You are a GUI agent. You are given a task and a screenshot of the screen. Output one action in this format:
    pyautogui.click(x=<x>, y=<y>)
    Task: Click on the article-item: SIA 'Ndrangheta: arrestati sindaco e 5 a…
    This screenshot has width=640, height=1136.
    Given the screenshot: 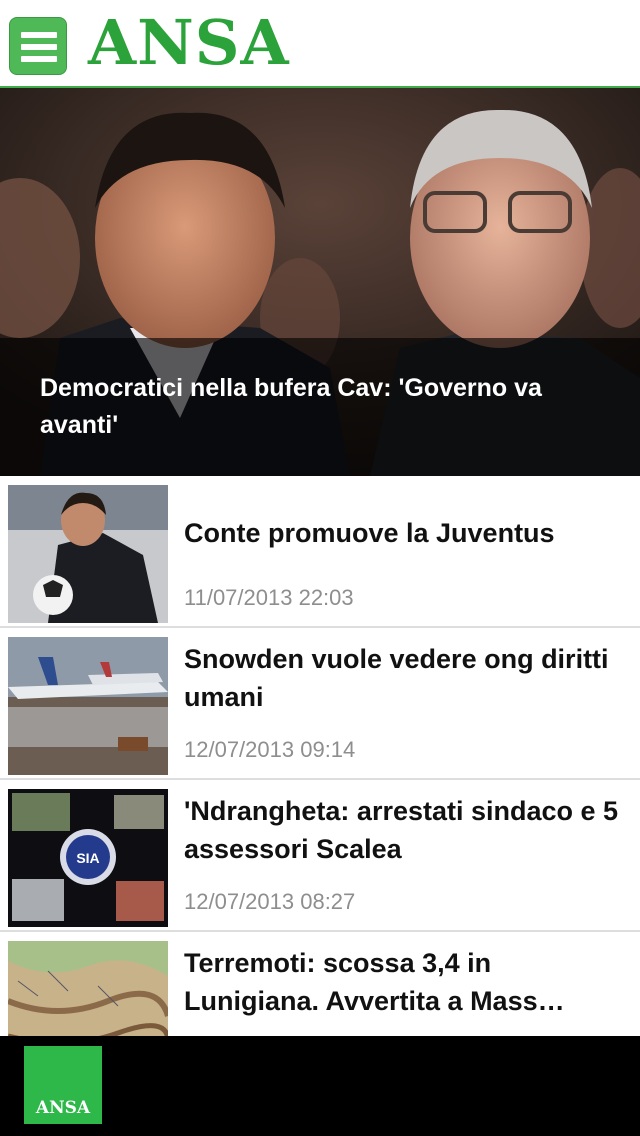 What is the action you would take?
    pyautogui.click(x=320, y=856)
    